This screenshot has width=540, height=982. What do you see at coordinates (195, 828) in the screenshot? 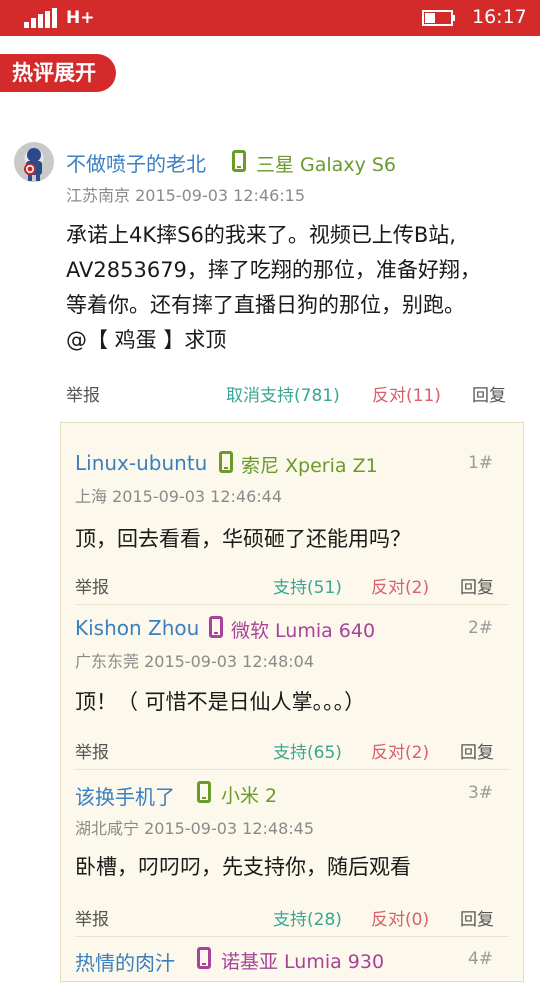
I see `reply-location-time: 湖北咸宁 2015-09-03 12:48:45` at bounding box center [195, 828].